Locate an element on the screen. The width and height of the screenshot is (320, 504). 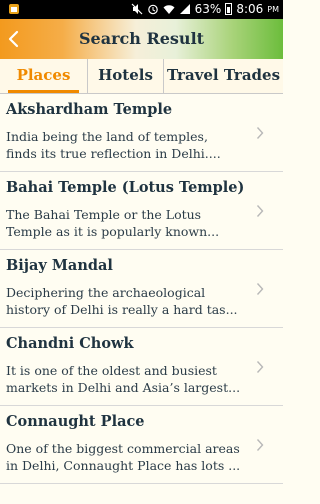
notification-icon is located at coordinates (14, 9).